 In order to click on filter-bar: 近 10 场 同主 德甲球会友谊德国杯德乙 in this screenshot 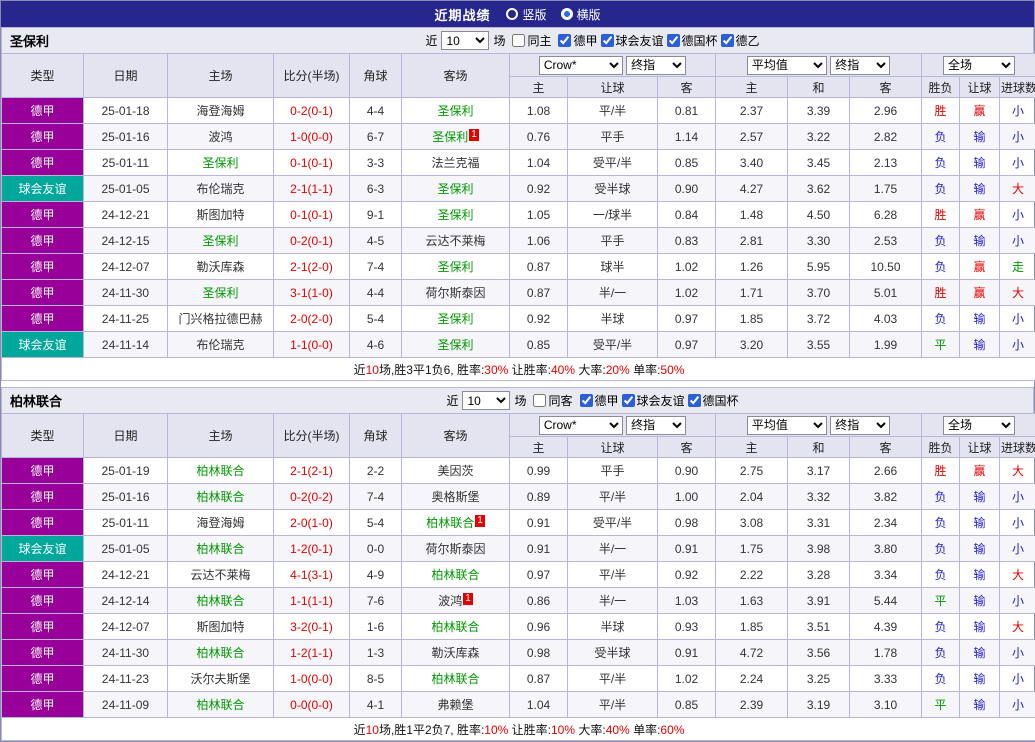, I will do `click(592, 40)`.